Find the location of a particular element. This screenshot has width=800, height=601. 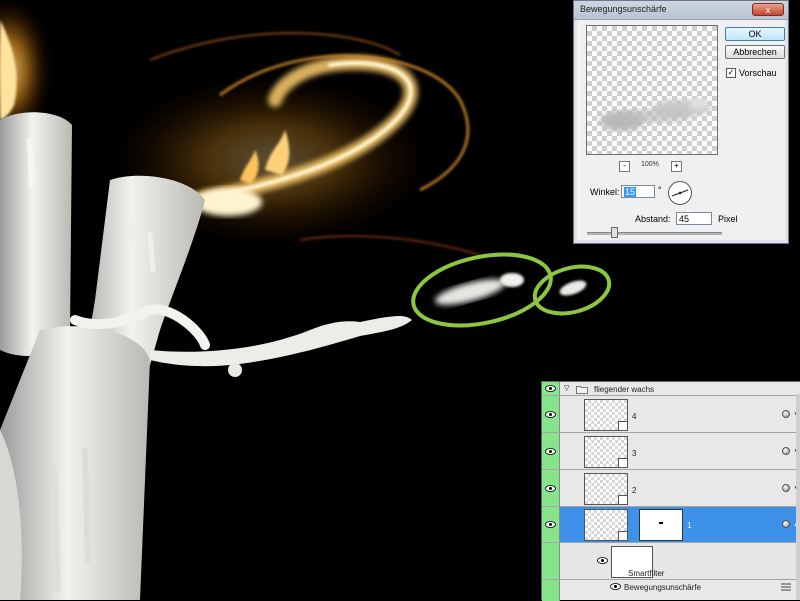

preview-checkbox: ✓ Vorschau is located at coordinates (751, 73).